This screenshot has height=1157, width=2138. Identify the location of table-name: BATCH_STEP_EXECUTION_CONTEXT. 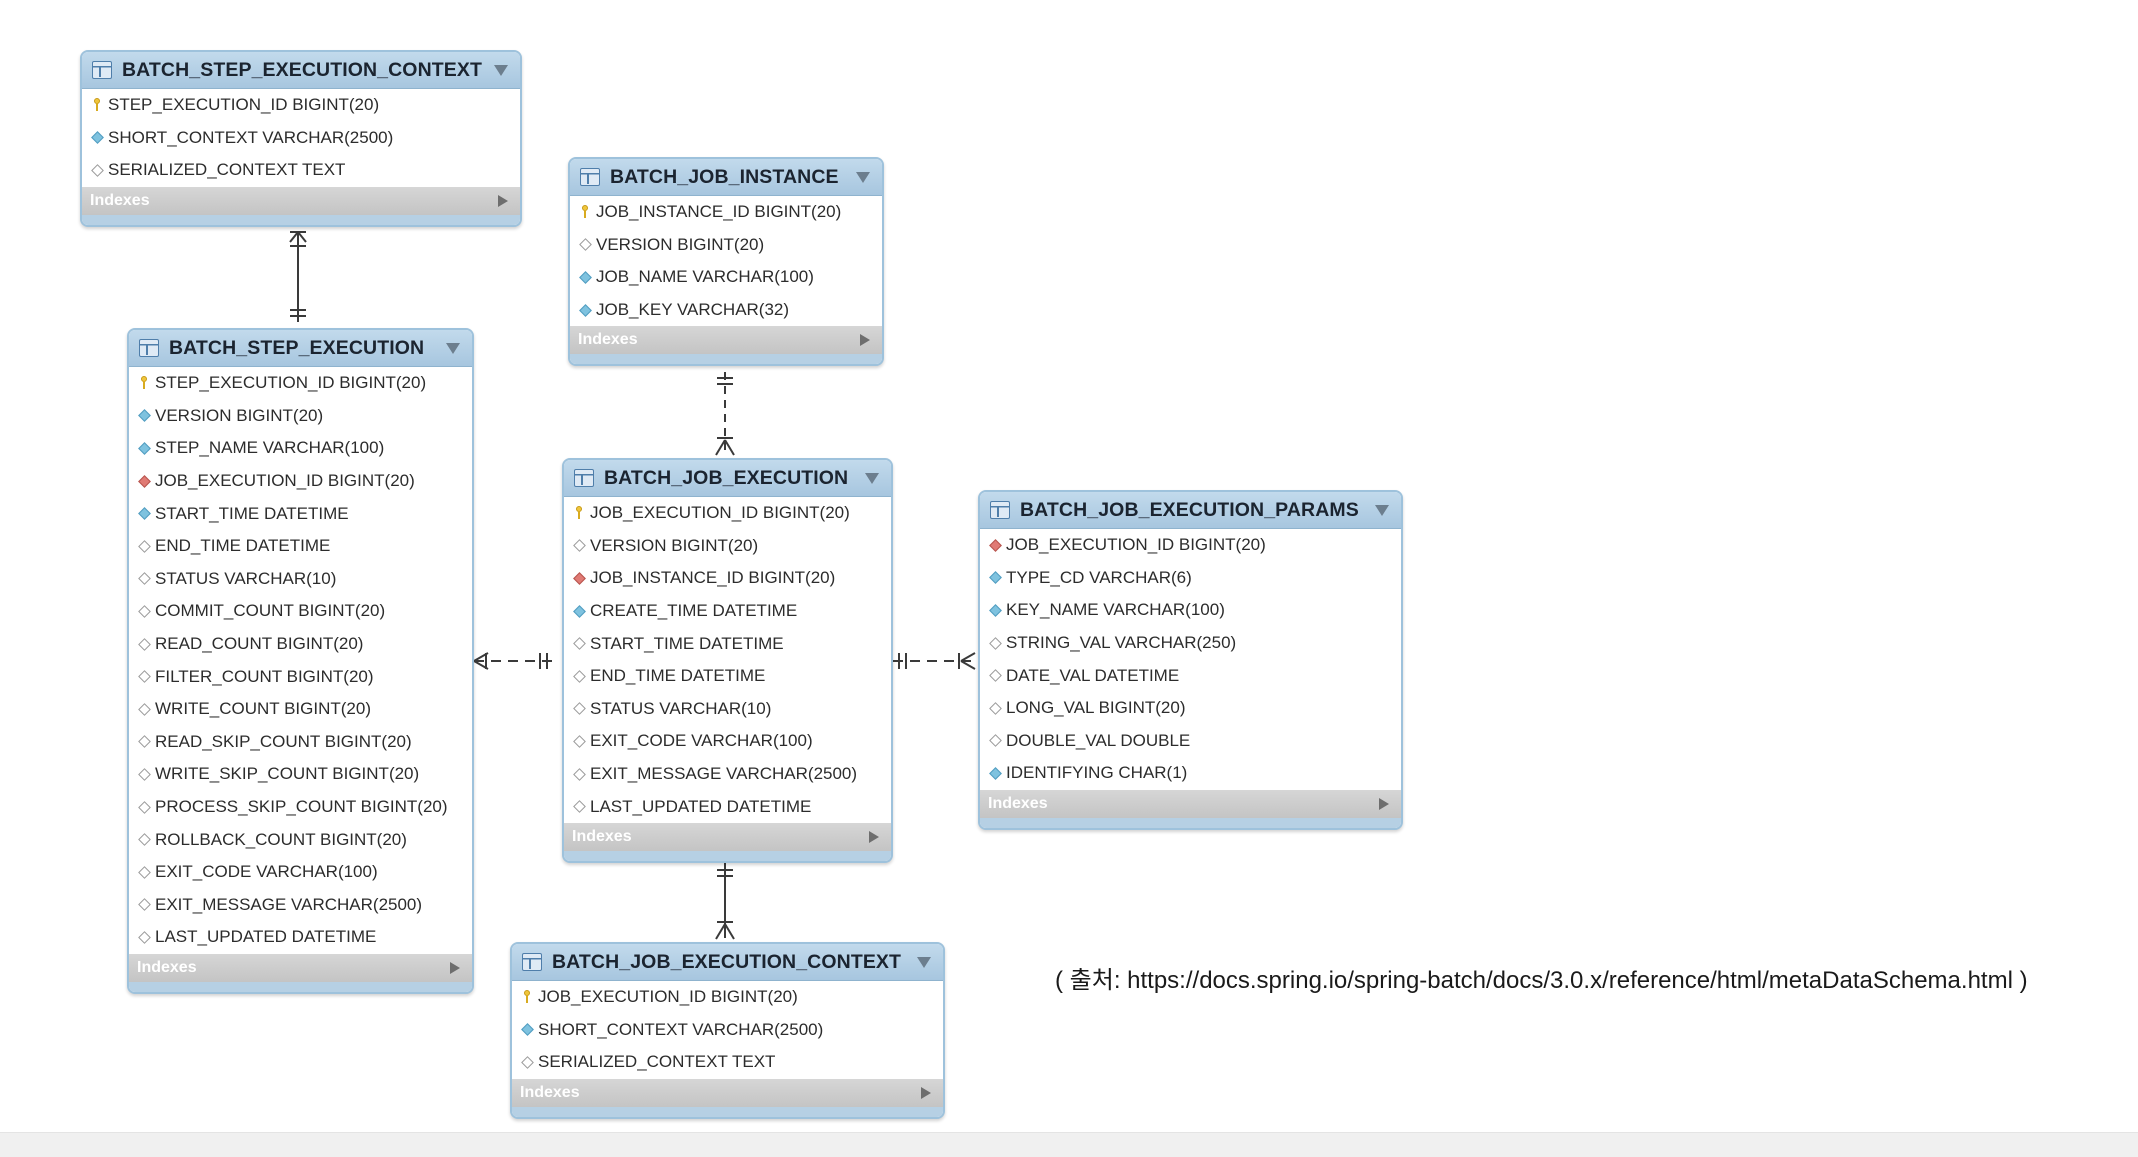
(302, 69).